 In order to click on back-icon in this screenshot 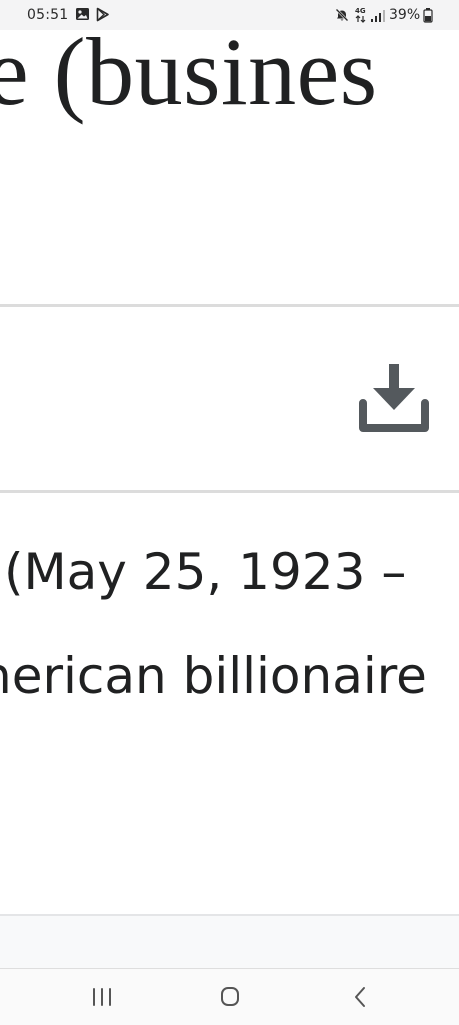, I will do `click(360, 997)`.